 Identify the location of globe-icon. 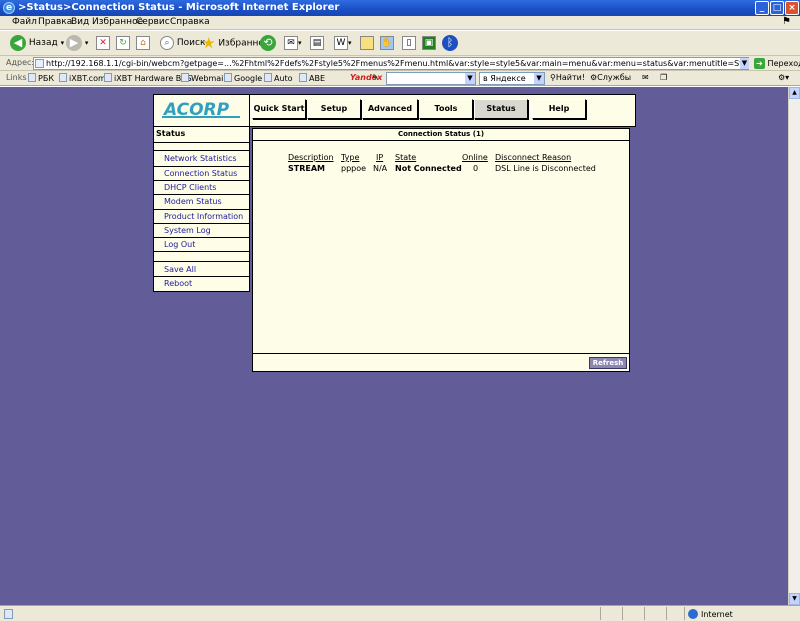
(693, 614).